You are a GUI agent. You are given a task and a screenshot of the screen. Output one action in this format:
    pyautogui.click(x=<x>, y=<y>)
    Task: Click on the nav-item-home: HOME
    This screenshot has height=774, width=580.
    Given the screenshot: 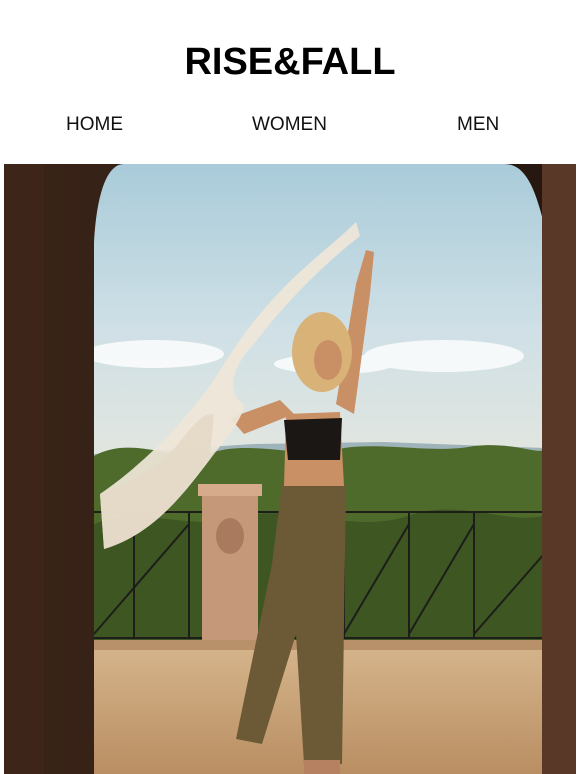 What is the action you would take?
    pyautogui.click(x=94, y=125)
    